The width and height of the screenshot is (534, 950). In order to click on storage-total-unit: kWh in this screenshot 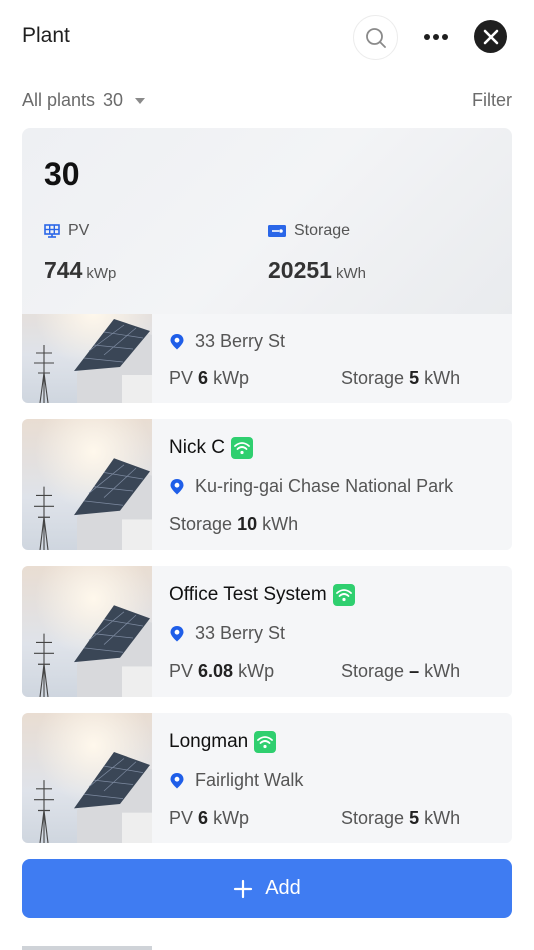, I will do `click(350, 273)`.